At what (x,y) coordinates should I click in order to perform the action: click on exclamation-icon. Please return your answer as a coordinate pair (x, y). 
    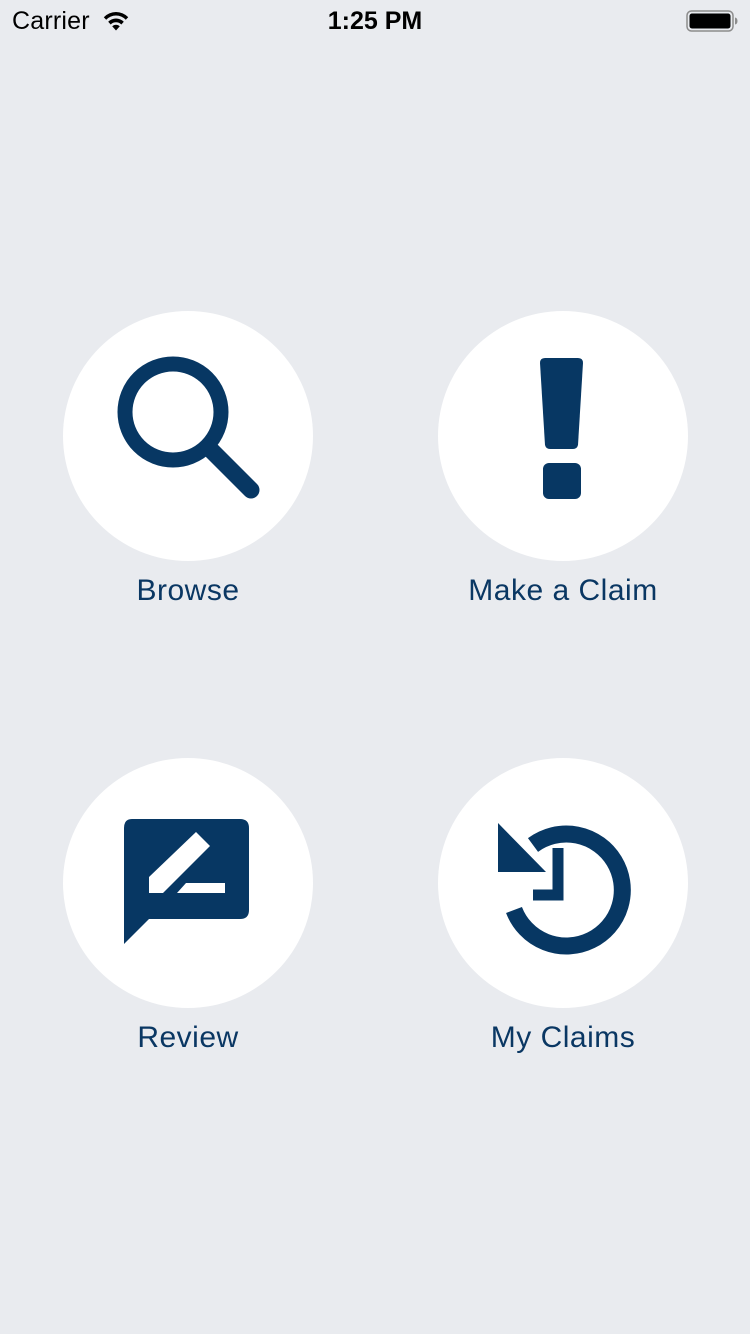
    Looking at the image, I should click on (561, 428).